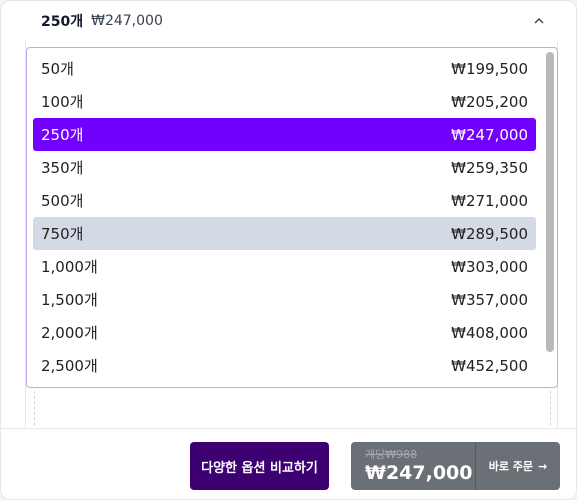 The image size is (577, 500). Describe the element at coordinates (489, 266) in the screenshot. I see `option-price: ₩303,000` at that location.